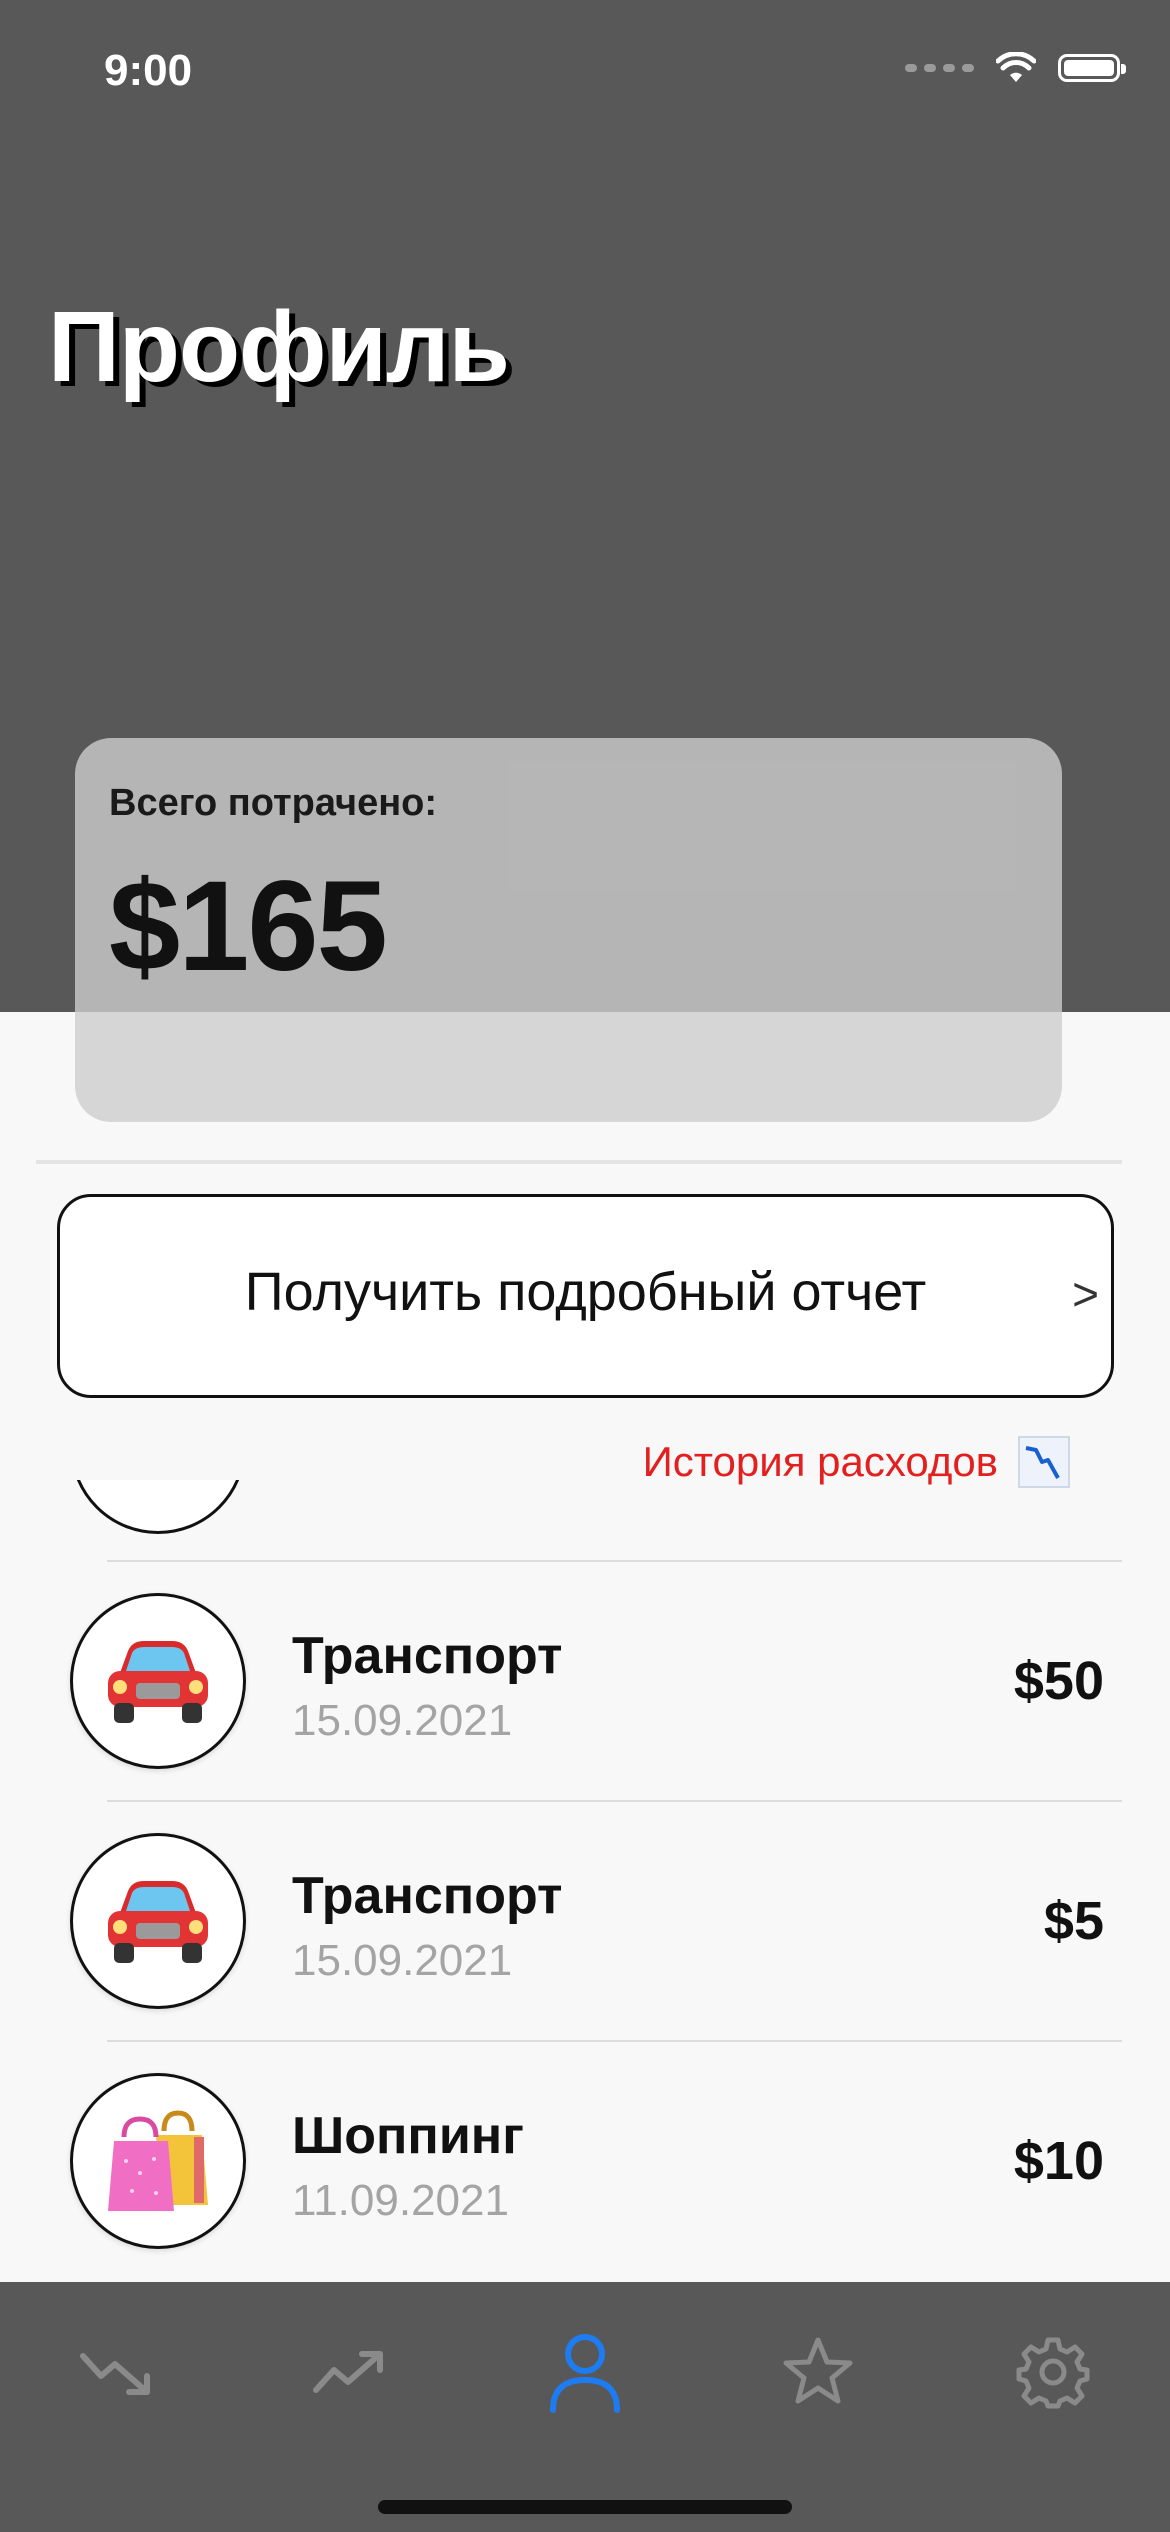 This screenshot has height=2532, width=1170. I want to click on detailed-report-label: Получить подробный отчет, so click(585, 1292).